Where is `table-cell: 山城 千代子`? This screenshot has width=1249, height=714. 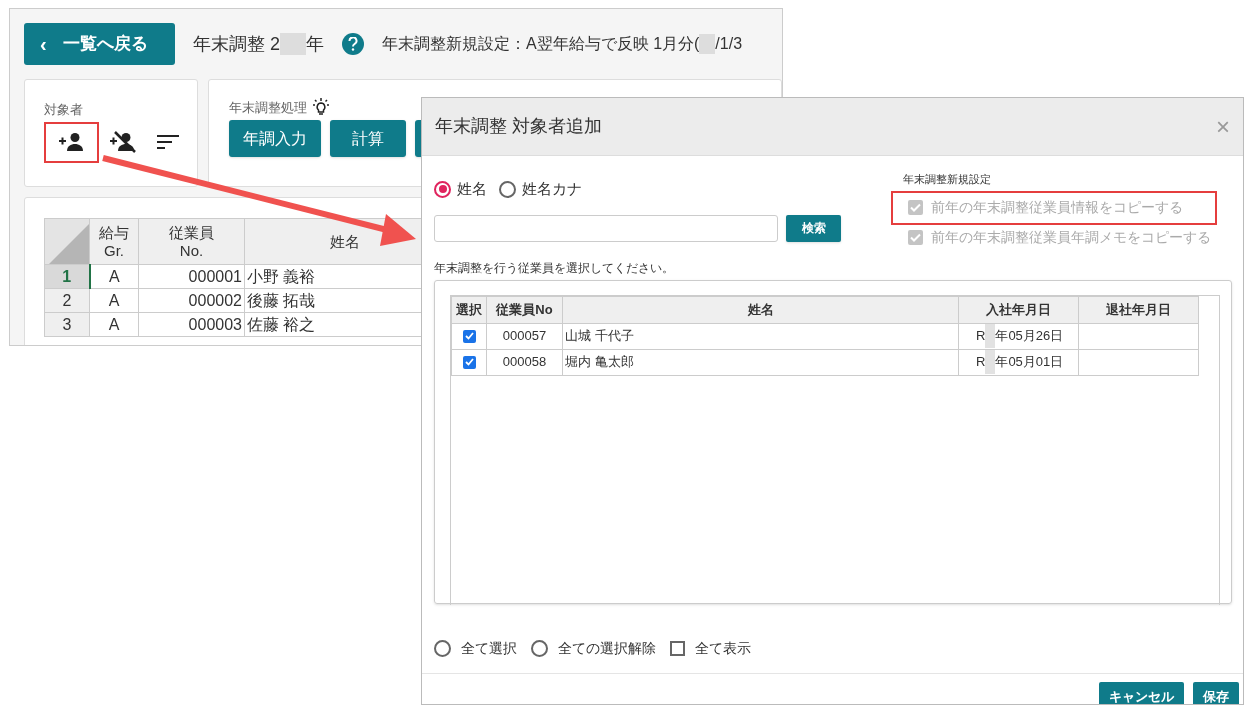 table-cell: 山城 千代子 is located at coordinates (760, 336).